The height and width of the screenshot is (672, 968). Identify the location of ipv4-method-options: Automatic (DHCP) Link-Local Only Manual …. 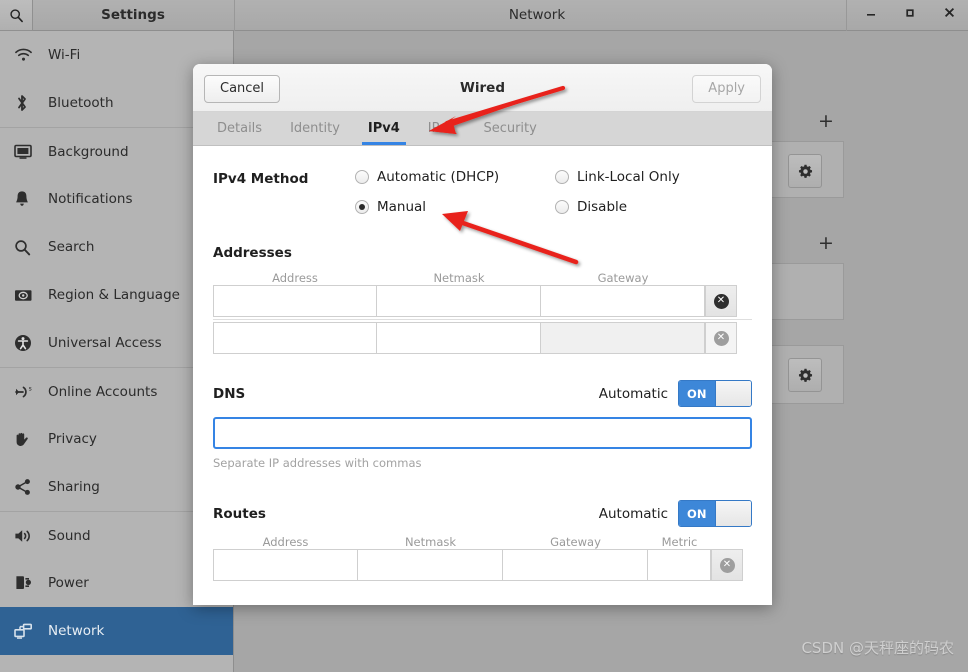
(555, 192).